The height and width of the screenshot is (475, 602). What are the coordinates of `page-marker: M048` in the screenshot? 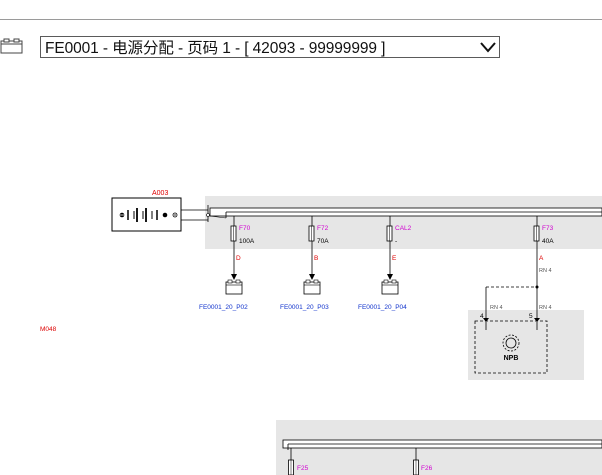 It's located at (48, 329).